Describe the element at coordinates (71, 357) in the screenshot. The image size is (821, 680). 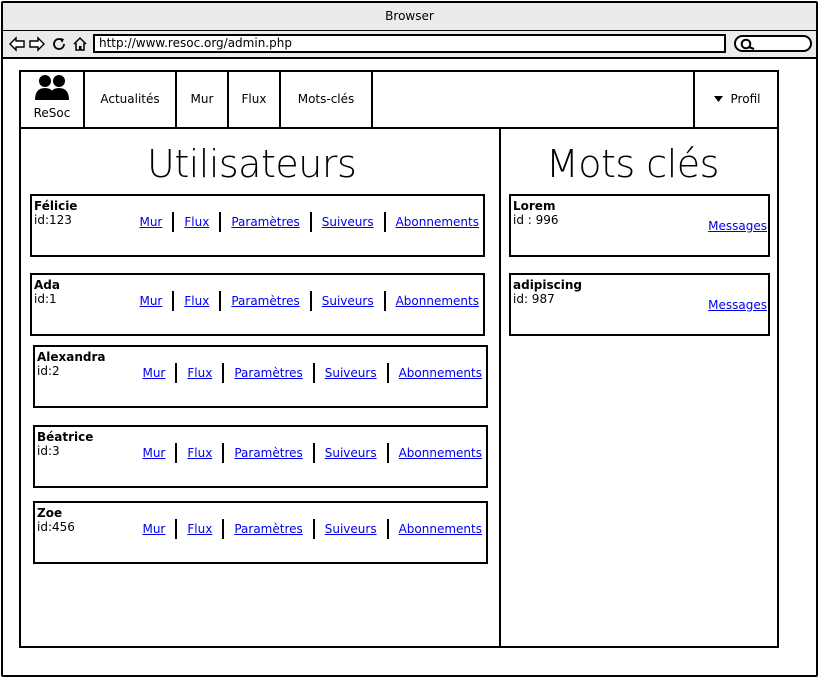
I see `user-name: Alexandra` at that location.